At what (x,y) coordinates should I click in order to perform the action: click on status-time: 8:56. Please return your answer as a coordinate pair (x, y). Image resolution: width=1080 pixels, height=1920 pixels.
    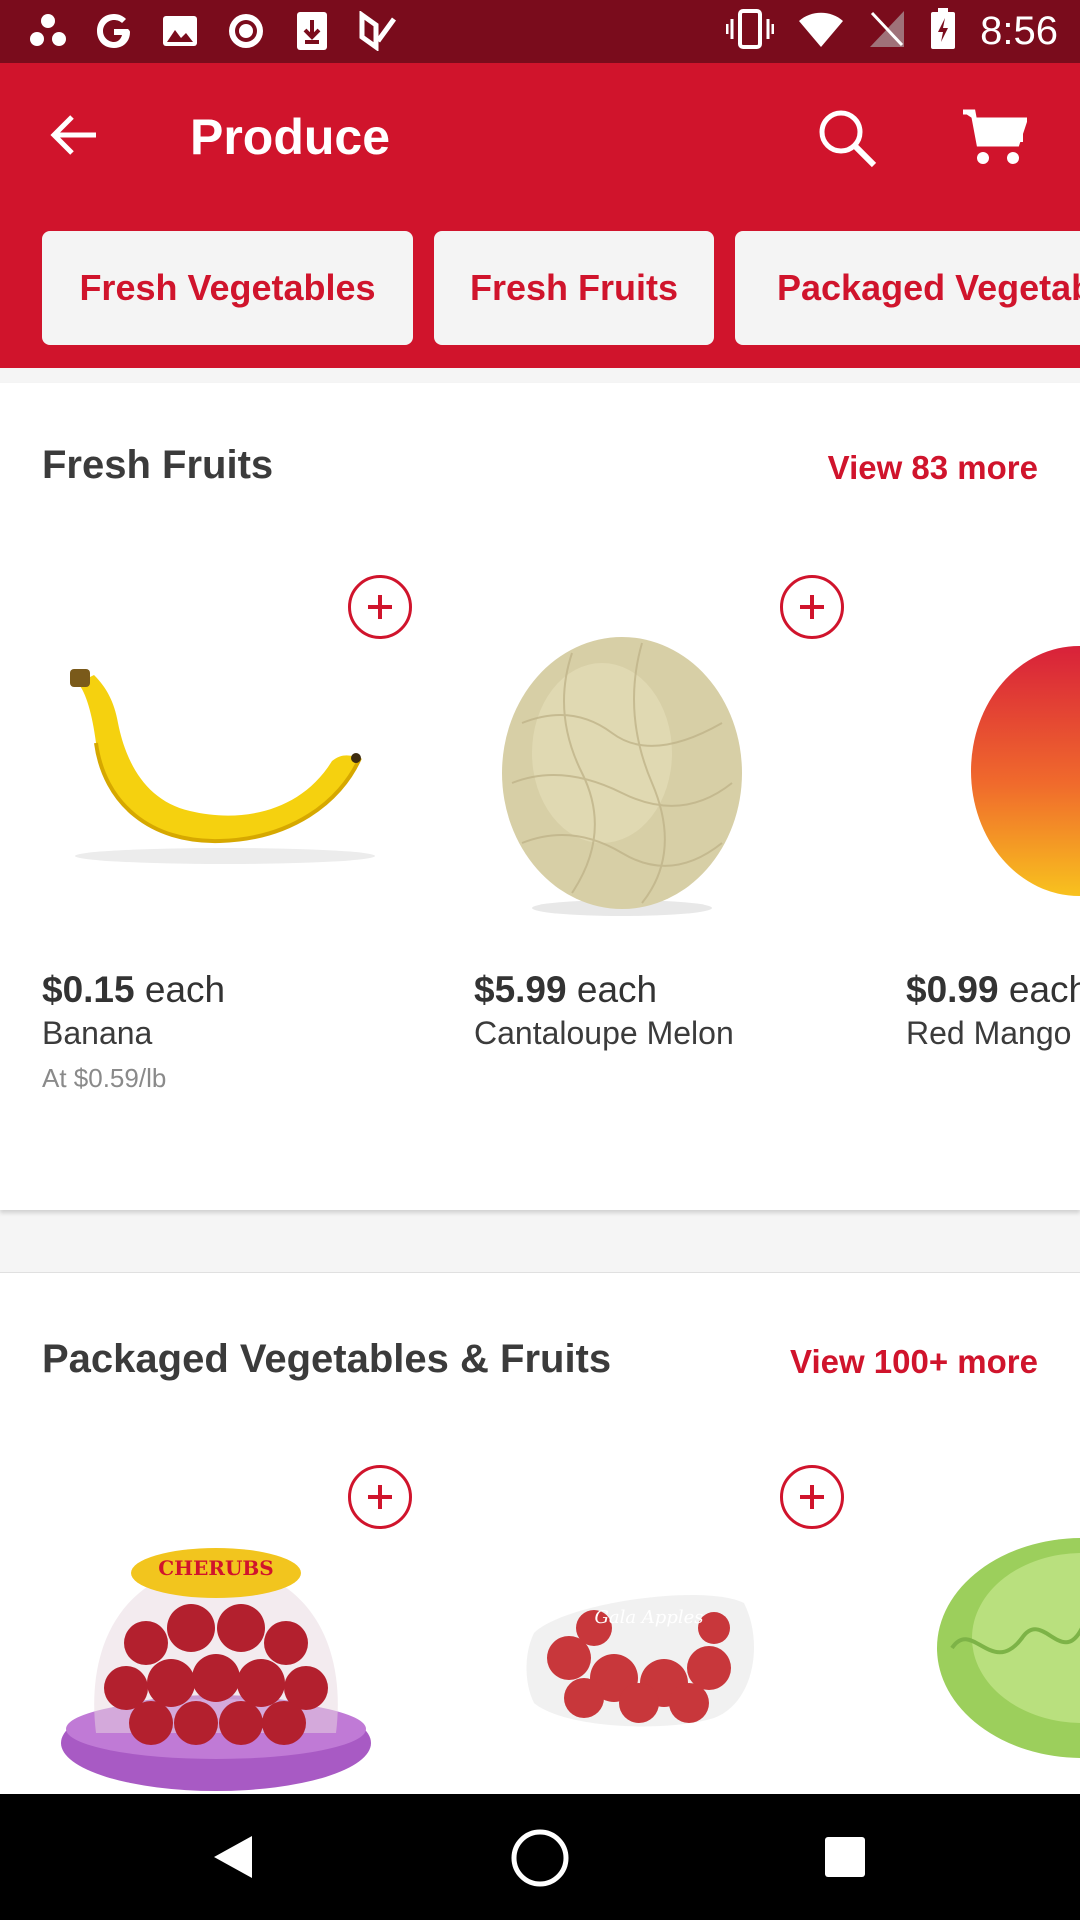
    Looking at the image, I should click on (1019, 31).